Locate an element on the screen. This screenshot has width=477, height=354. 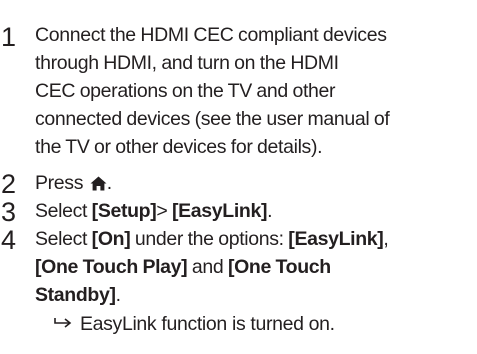
step-line: through HDMI, and turn on the HDMI is located at coordinates (187, 63).